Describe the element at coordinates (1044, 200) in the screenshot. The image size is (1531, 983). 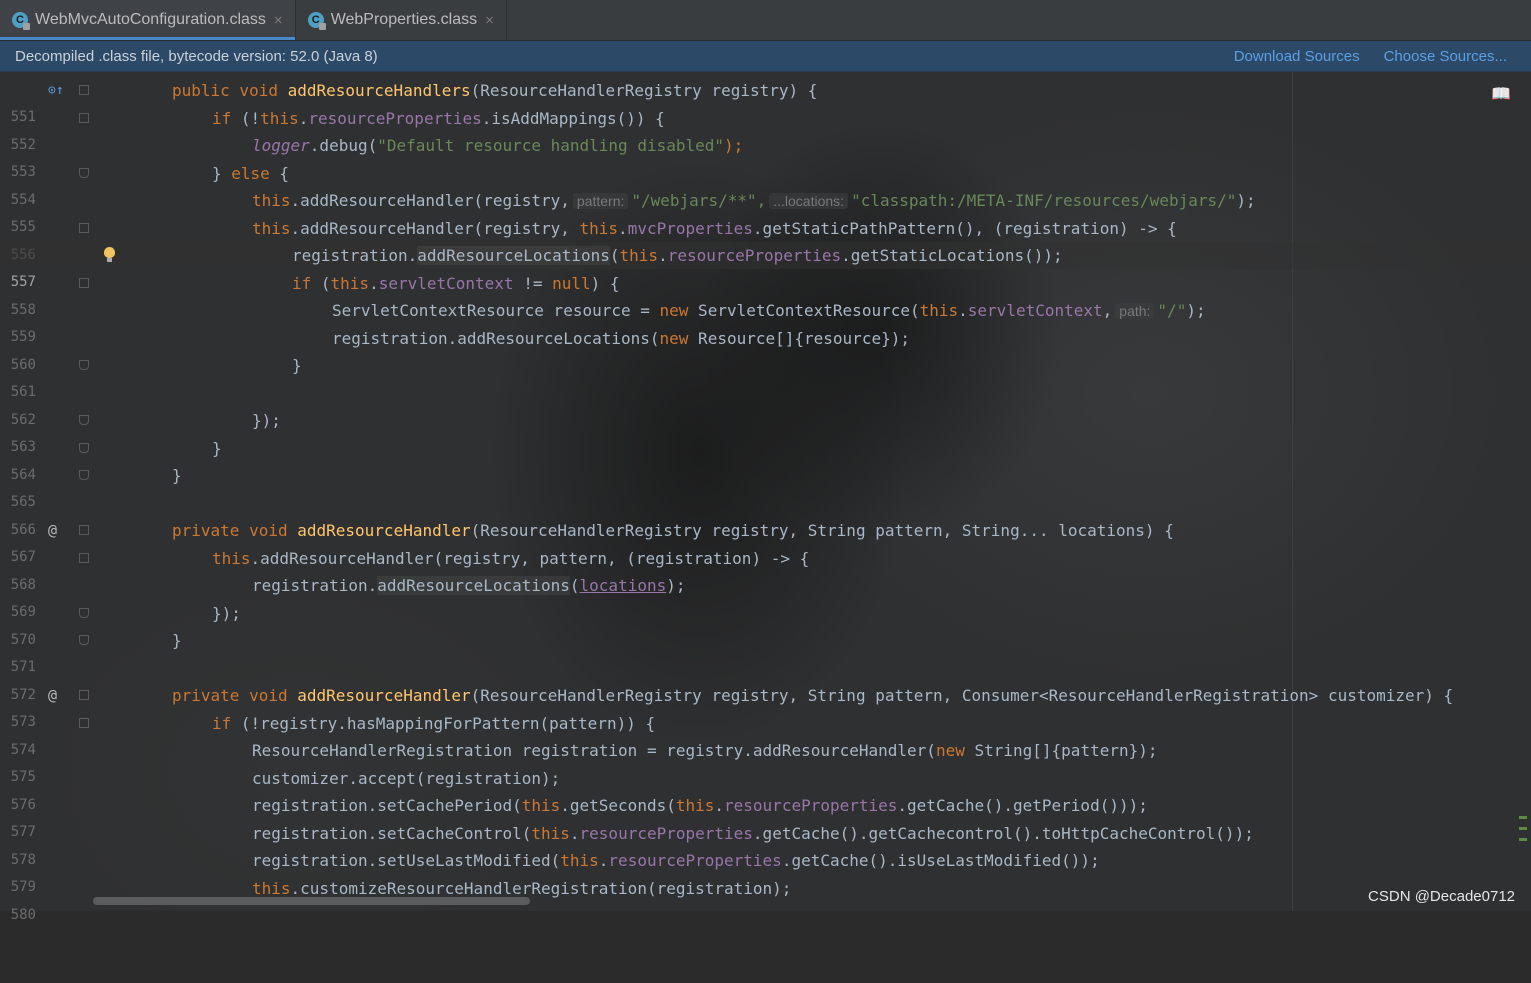
I see `code-token: "classpath:/META-INF/resources/webjars/"` at that location.